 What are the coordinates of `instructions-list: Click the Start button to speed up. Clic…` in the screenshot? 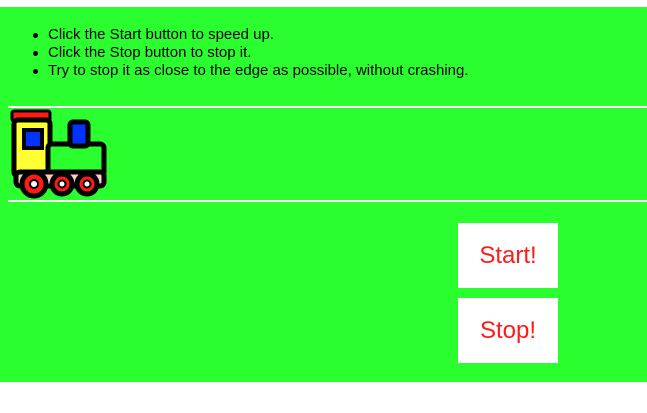 It's located at (251, 53).